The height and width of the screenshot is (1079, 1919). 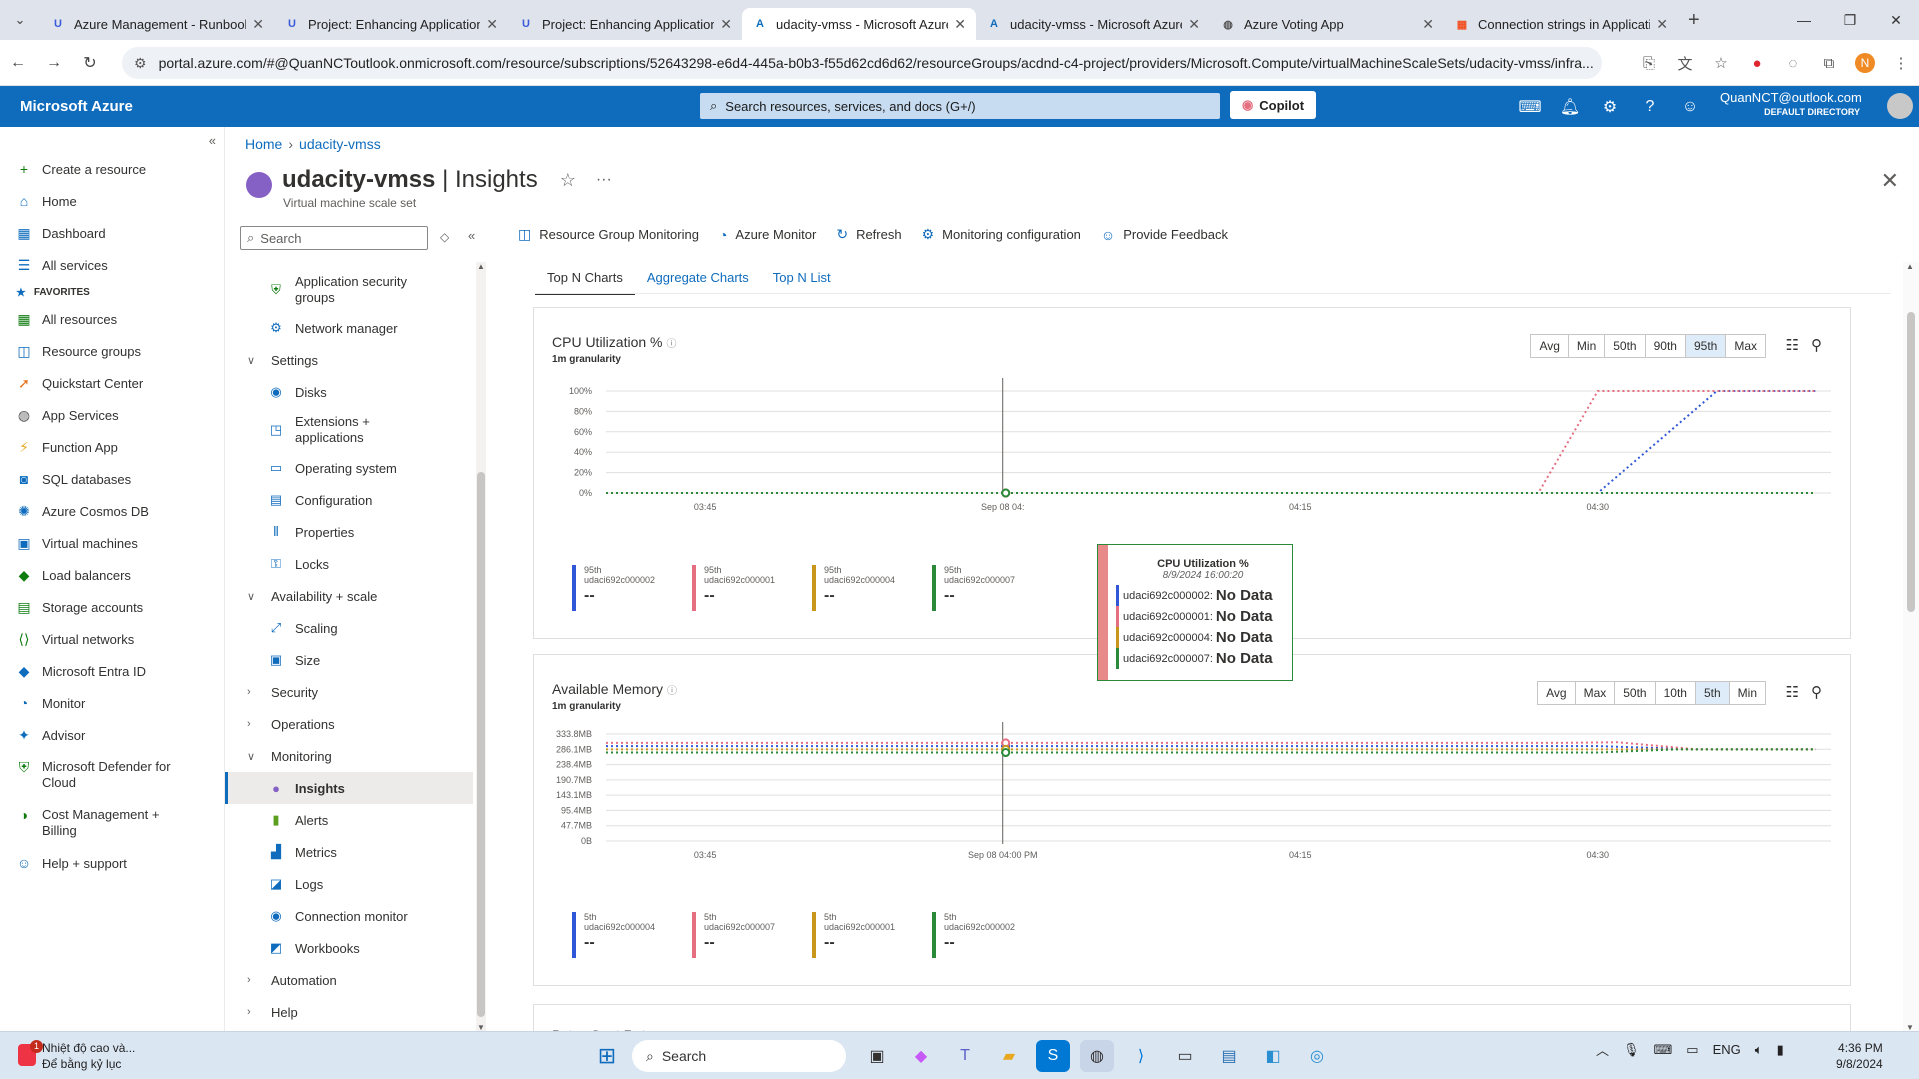 What do you see at coordinates (632, 935) in the screenshot?
I see `legend-item: 5th udaci692c000004 --` at bounding box center [632, 935].